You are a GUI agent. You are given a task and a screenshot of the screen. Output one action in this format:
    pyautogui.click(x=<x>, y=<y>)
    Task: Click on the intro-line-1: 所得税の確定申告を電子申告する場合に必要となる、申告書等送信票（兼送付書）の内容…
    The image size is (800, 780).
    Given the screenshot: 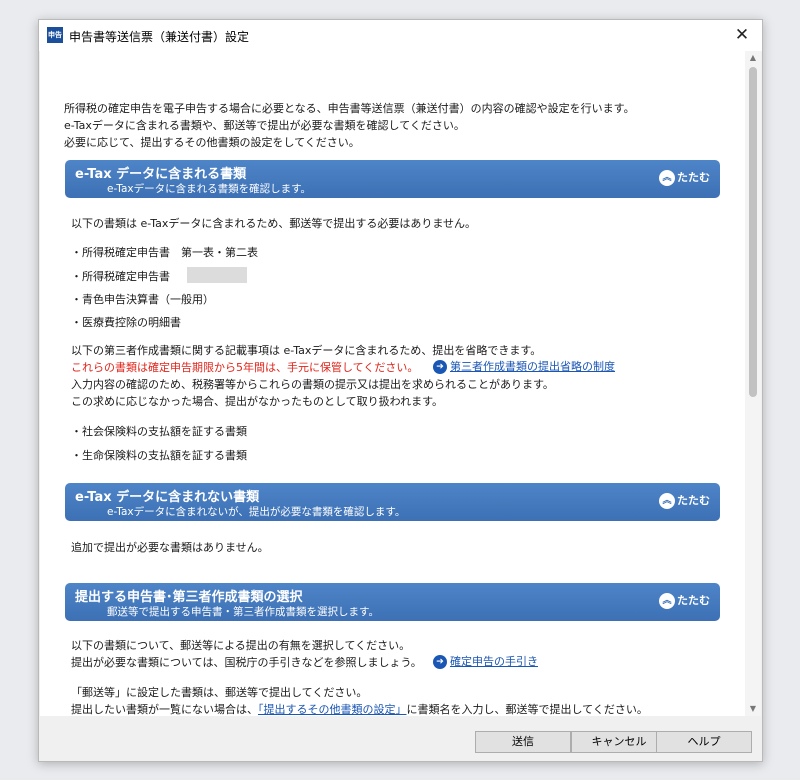 What is the action you would take?
    pyautogui.click(x=349, y=108)
    